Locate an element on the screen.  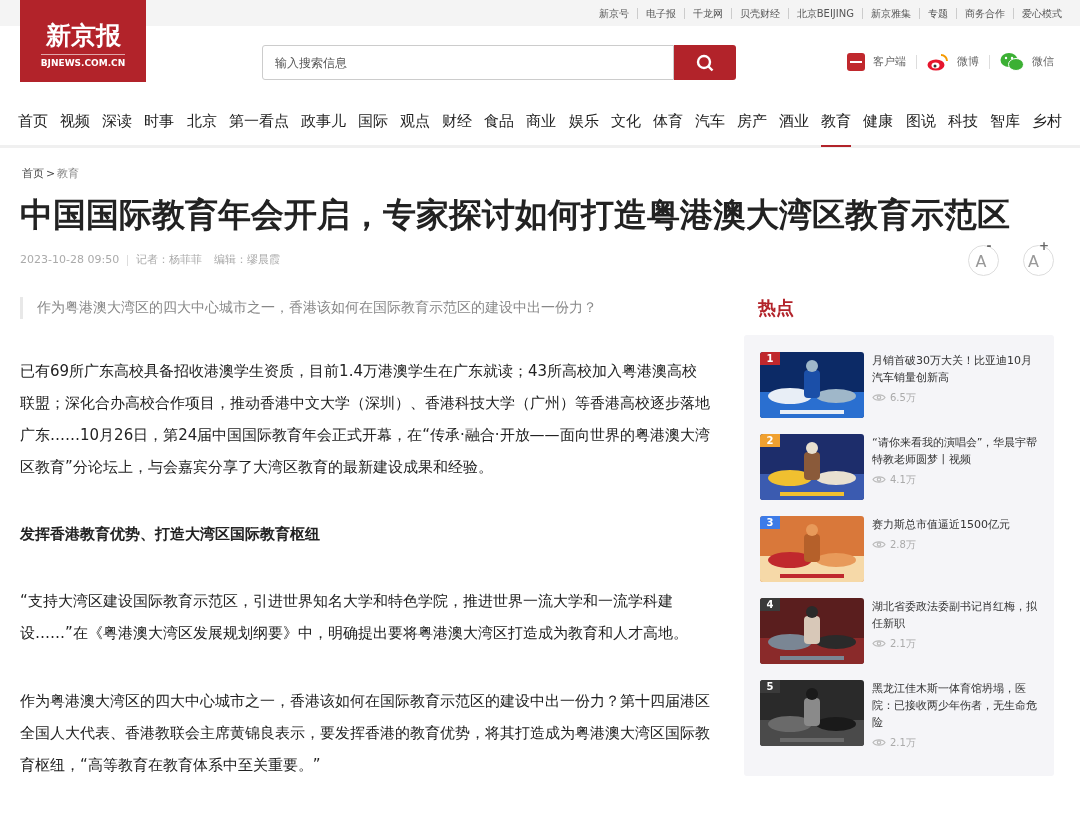
nav-tab: 乡村 is located at coordinates (1046, 122).